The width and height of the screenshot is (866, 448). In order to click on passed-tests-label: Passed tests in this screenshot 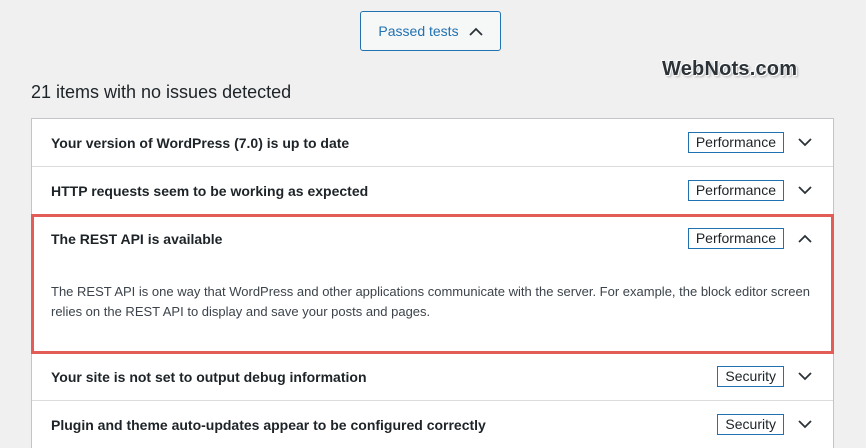, I will do `click(418, 31)`.